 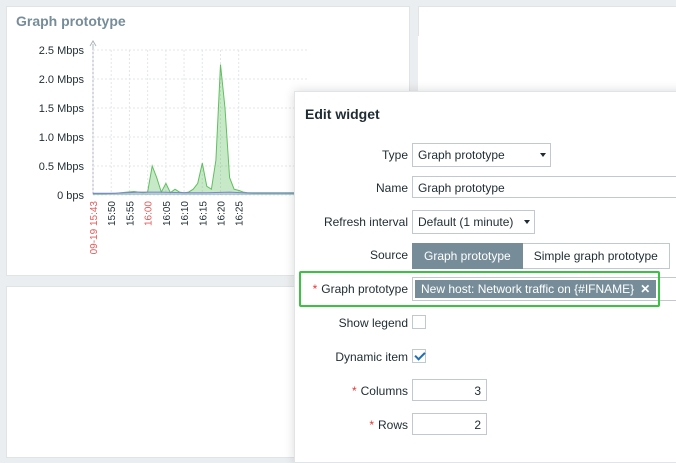 What do you see at coordinates (200, 129) in the screenshot?
I see `series-line` at bounding box center [200, 129].